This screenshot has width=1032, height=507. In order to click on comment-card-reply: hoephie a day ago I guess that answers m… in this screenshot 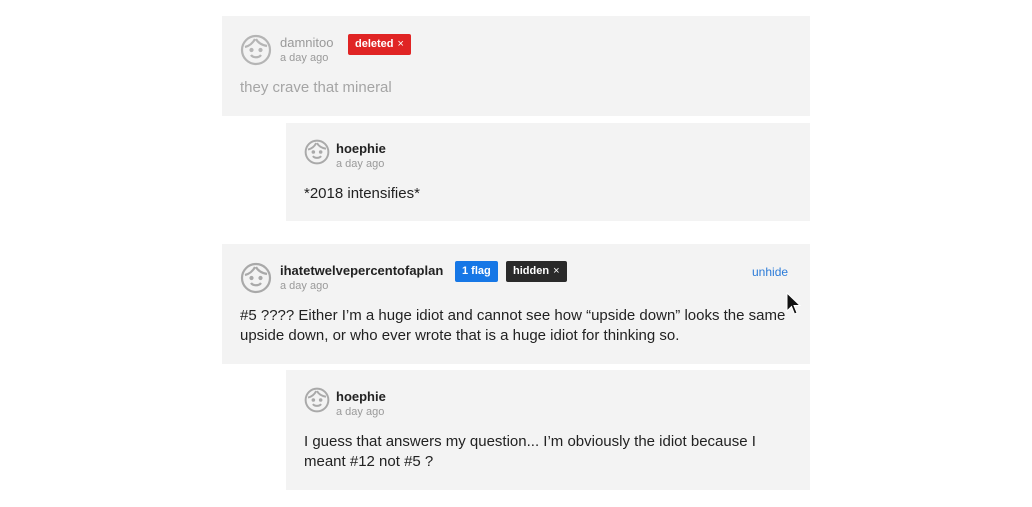, I will do `click(548, 430)`.